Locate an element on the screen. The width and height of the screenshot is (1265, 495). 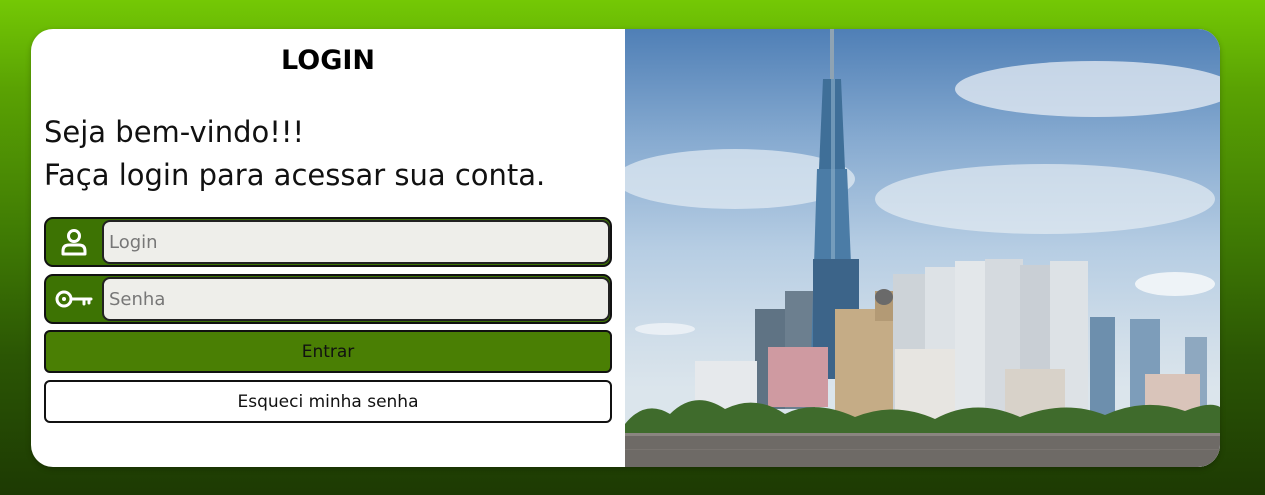
key-icon is located at coordinates (74, 299).